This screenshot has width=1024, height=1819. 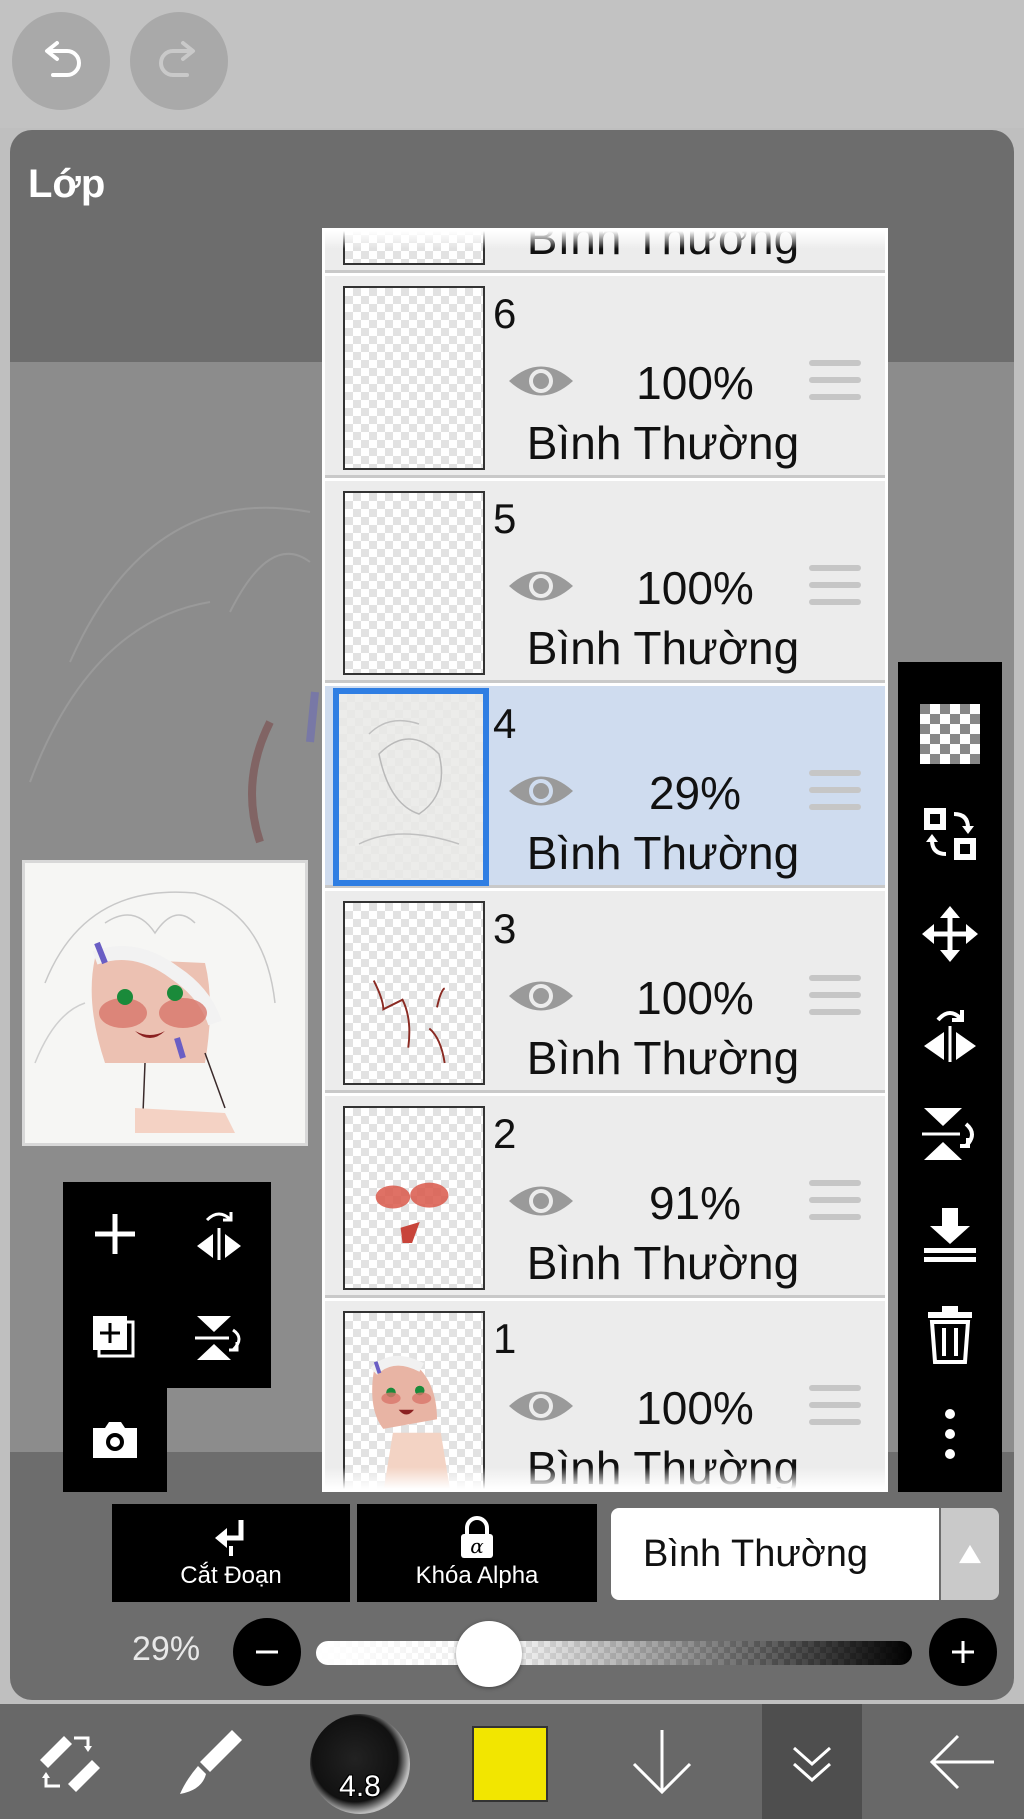 I want to click on undo-icon, so click(x=63, y=59).